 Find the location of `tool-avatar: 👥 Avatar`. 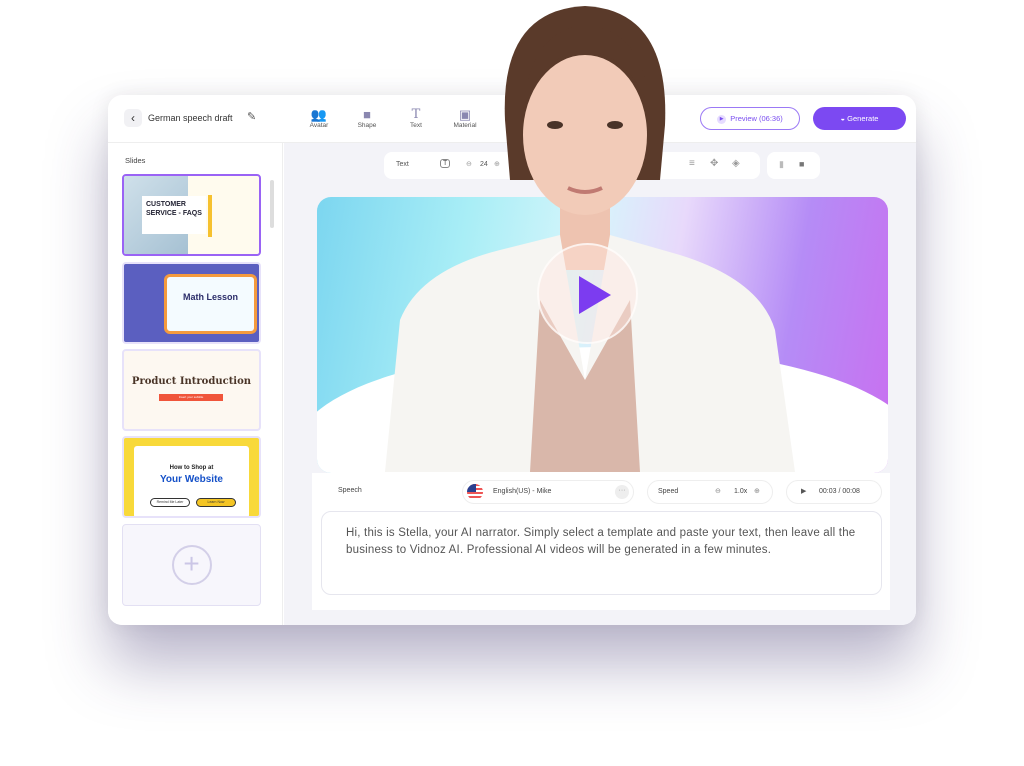

tool-avatar: 👥 Avatar is located at coordinates (319, 118).